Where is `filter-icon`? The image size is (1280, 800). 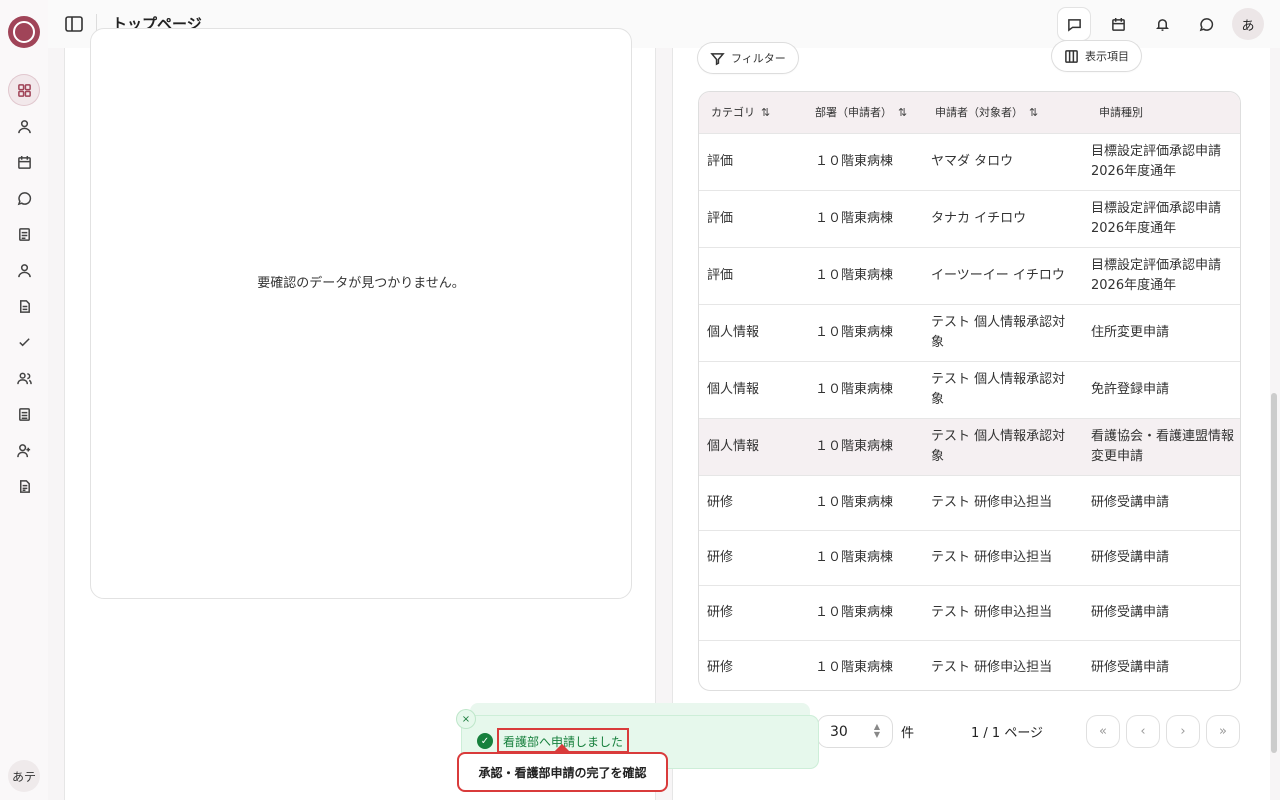
filter-icon is located at coordinates (717, 58).